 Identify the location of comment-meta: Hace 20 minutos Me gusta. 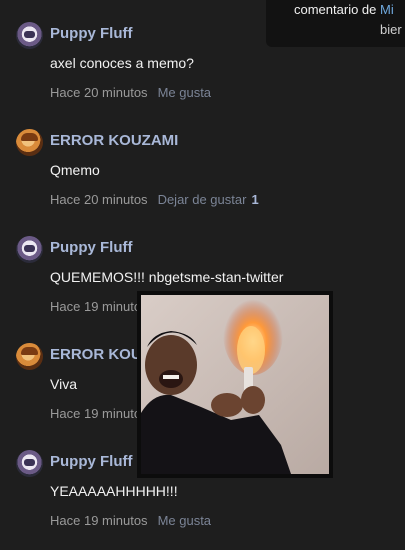
(130, 92).